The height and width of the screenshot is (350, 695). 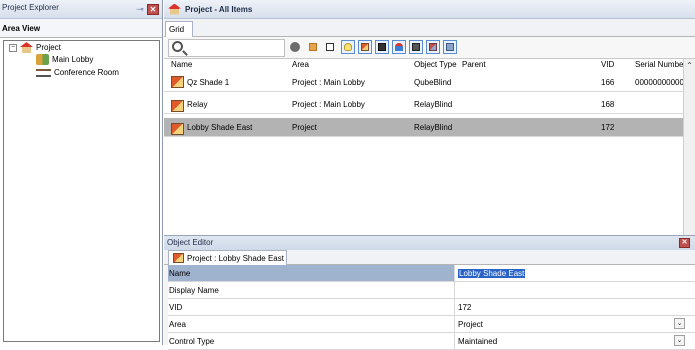 I want to click on cell-vid: 172, so click(x=608, y=127).